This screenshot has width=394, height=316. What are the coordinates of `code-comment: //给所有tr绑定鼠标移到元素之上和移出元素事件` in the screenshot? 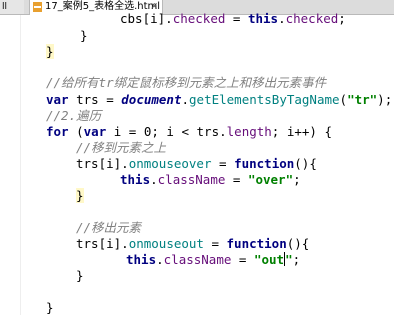 It's located at (186, 82).